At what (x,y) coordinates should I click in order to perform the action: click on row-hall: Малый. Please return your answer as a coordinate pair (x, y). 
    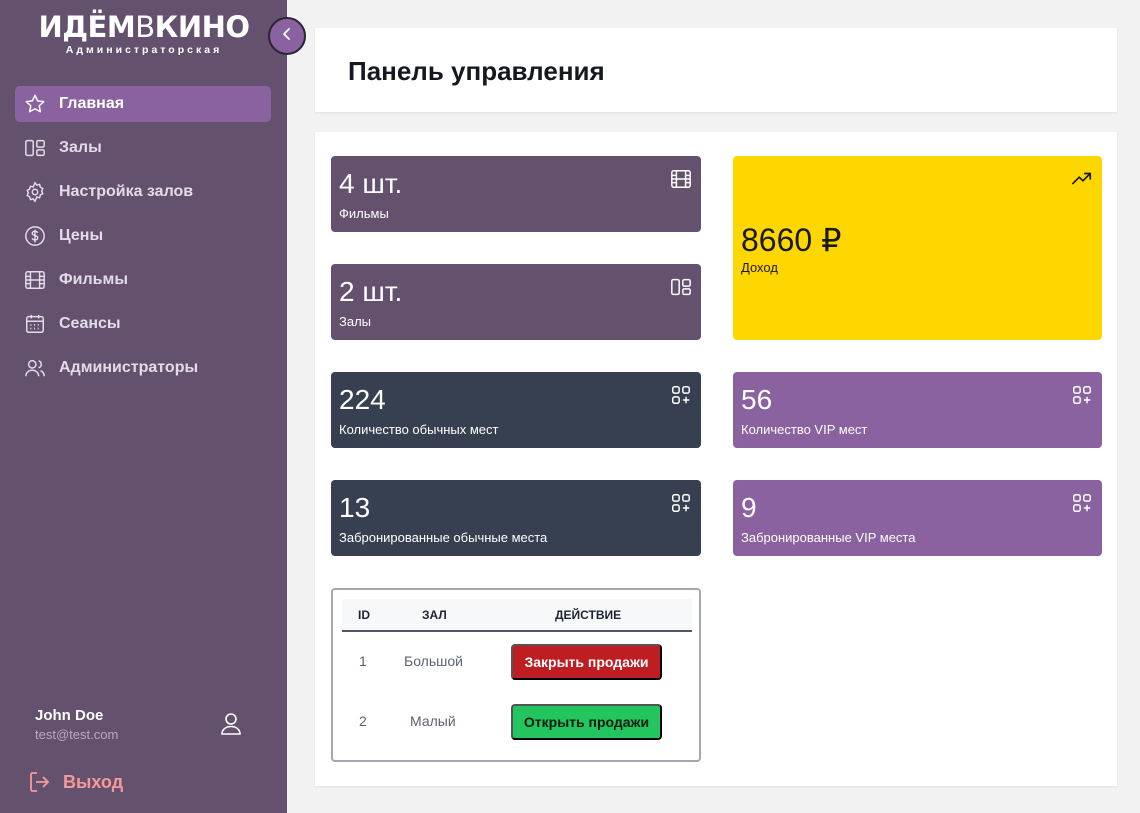
    Looking at the image, I should click on (433, 721).